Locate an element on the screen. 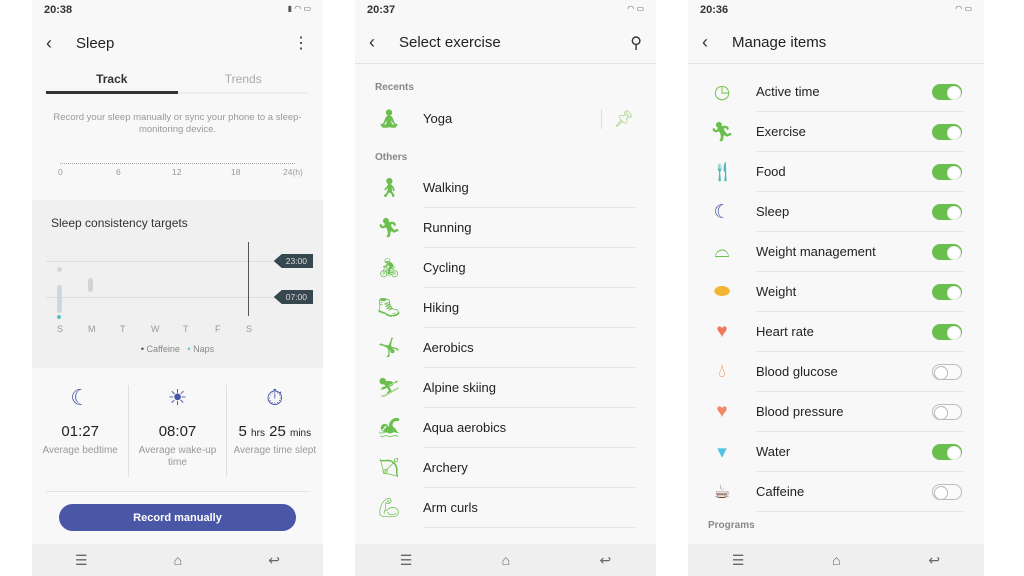 The image size is (1024, 576). manage-item-row: ⬬ Weight is located at coordinates (836, 292).